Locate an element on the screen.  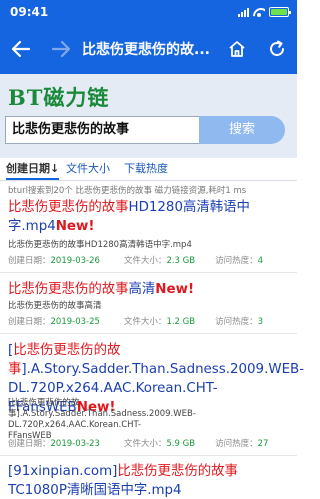
home-icon is located at coordinates (237, 49).